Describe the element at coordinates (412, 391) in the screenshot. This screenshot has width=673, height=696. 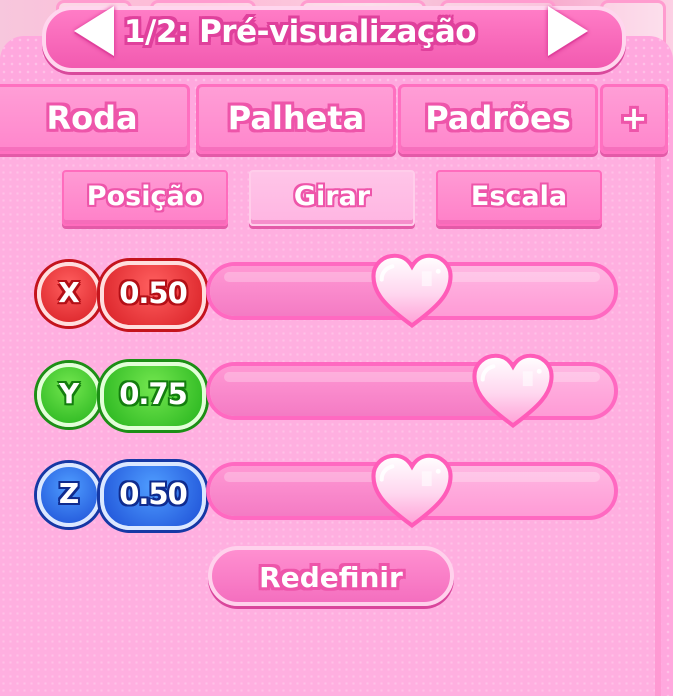
I see `y-slider` at that location.